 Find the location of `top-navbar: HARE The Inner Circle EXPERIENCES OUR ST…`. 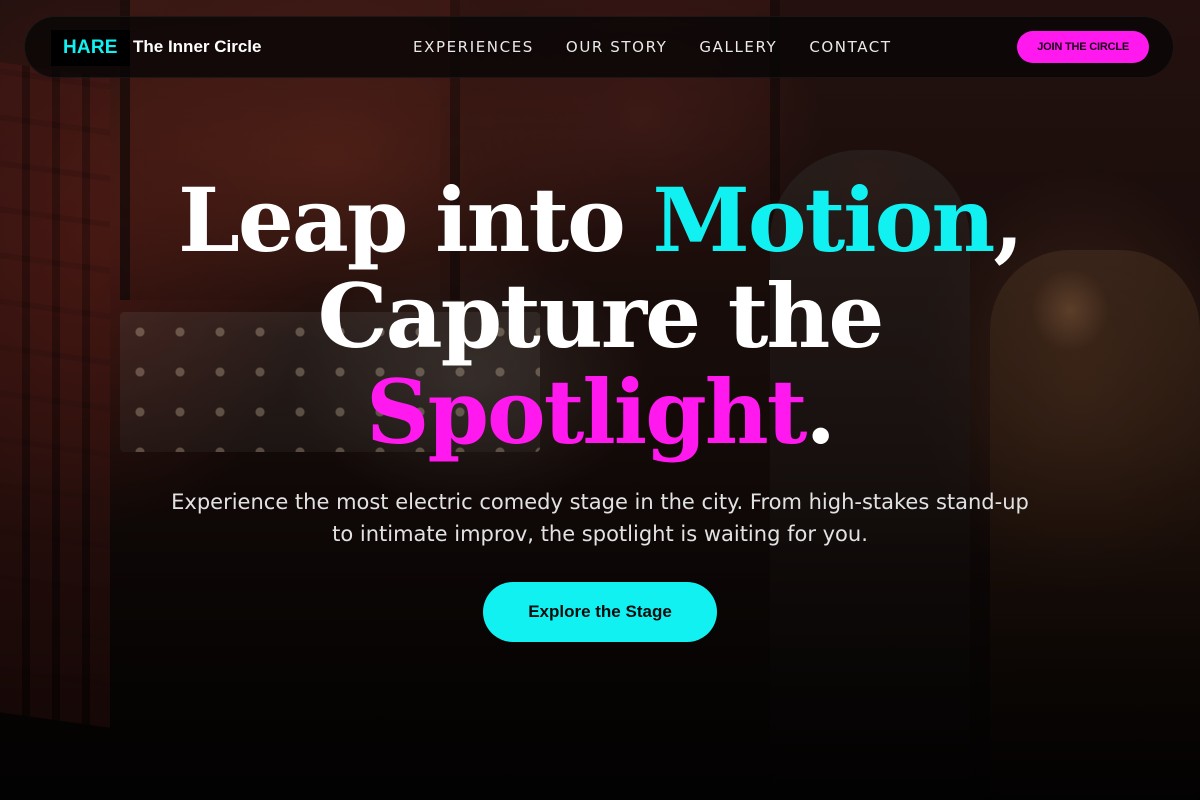

top-navbar: HARE The Inner Circle EXPERIENCES OUR ST… is located at coordinates (599, 47).